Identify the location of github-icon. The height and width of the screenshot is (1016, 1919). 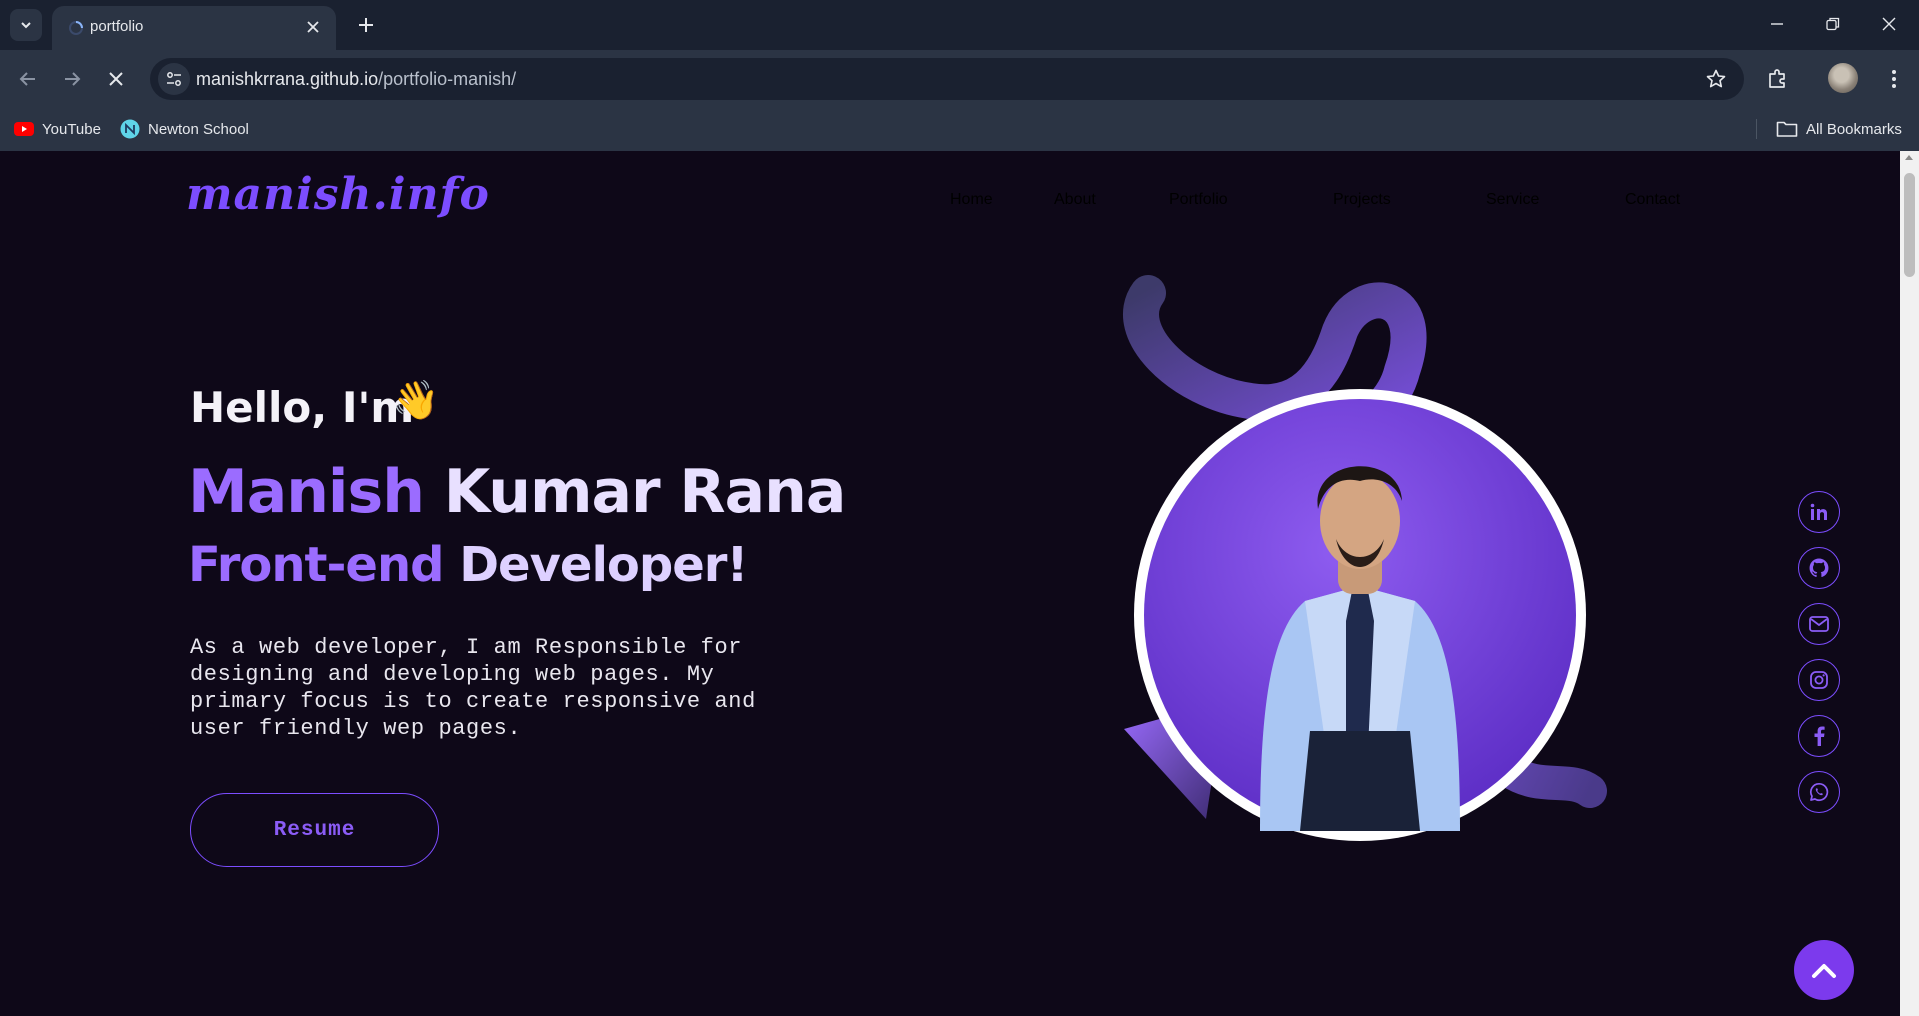
(1819, 567).